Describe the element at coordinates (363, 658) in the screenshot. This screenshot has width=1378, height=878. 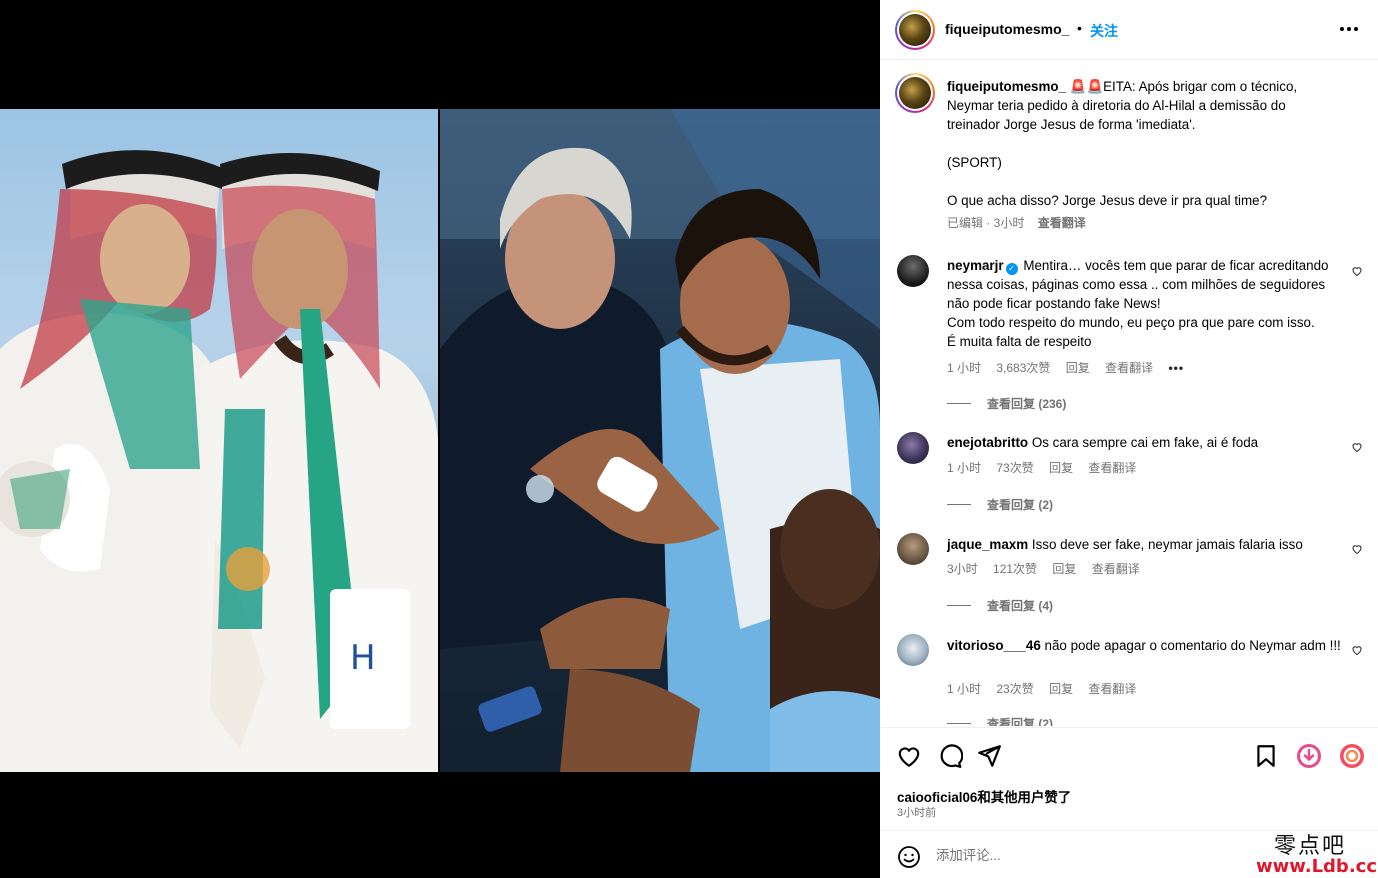
I see `svg-text: H` at that location.